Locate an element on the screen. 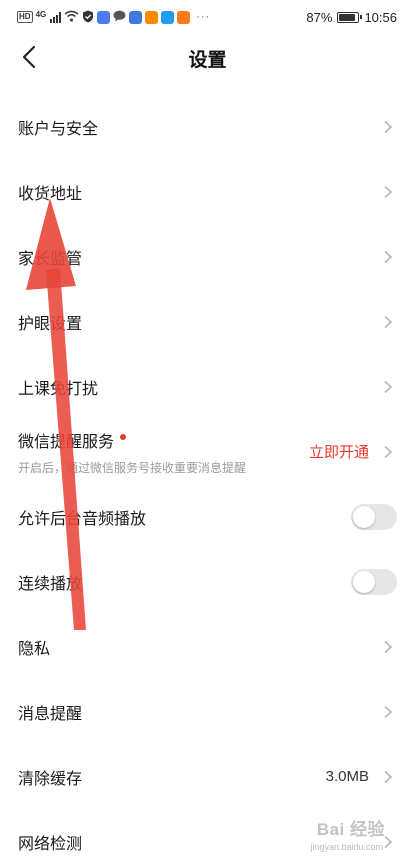  header: 设置 is located at coordinates (207, 57).